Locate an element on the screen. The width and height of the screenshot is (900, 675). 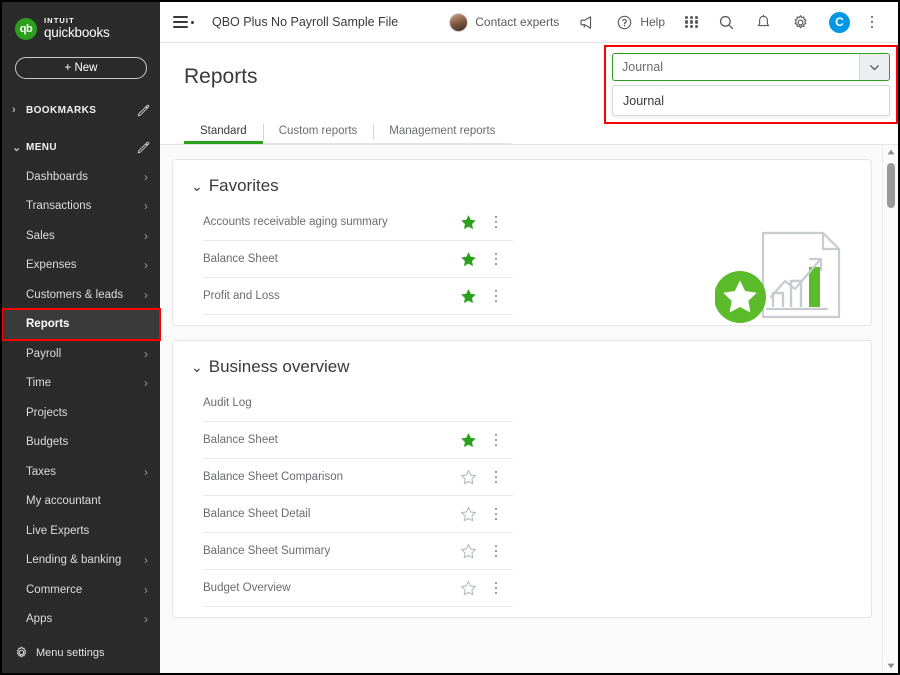
quickbooks-logo: qb intuit quickbooks is located at coordinates (81, 23).